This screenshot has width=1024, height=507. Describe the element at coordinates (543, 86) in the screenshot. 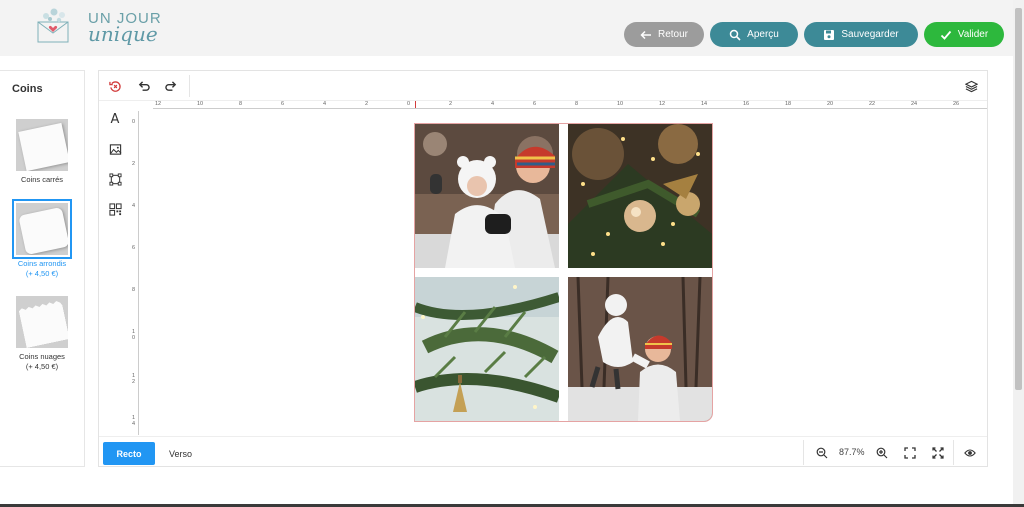

I see `editor-toolbar` at that location.